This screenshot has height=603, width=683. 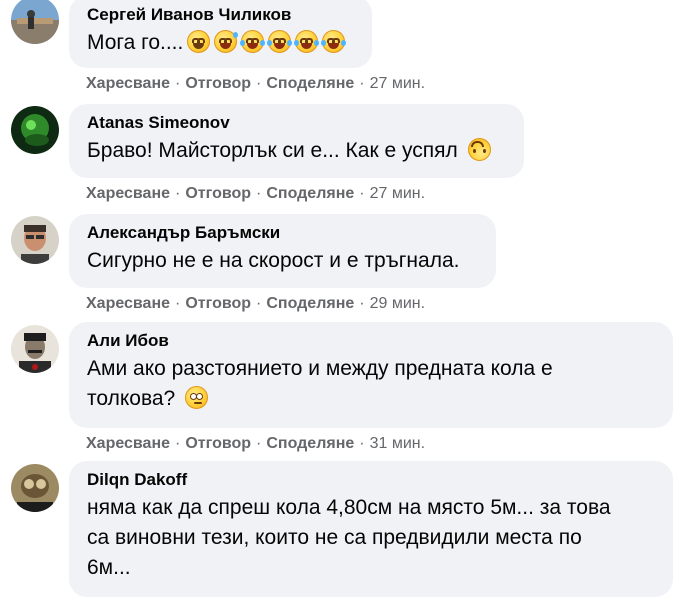 I want to click on sweat-smile-emoji-icon, so click(x=226, y=41).